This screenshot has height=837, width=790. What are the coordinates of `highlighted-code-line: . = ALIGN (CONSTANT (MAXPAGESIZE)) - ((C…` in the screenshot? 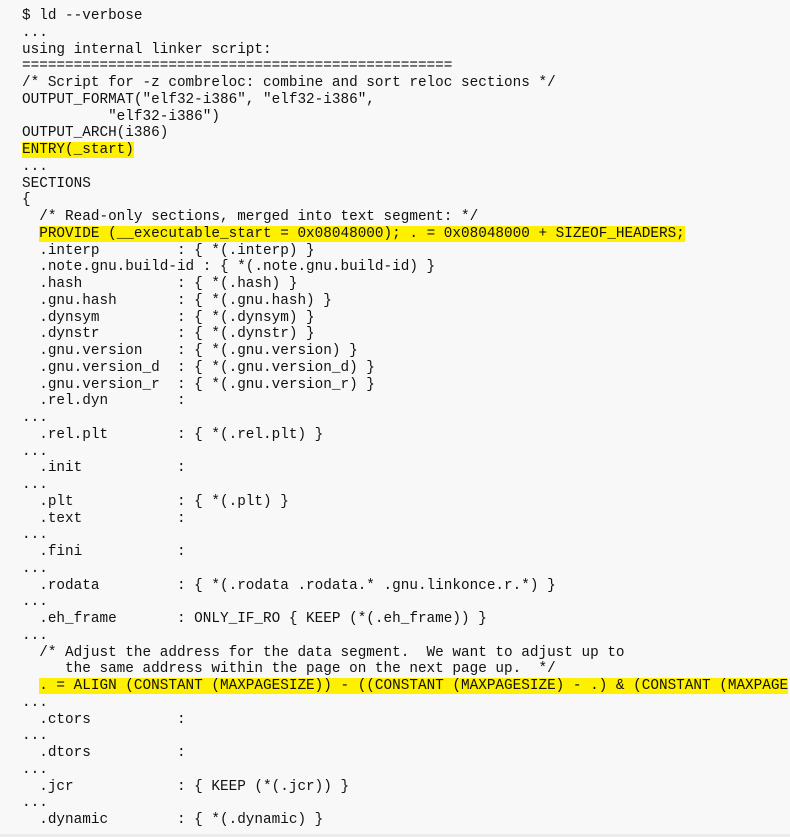 It's located at (405, 686).